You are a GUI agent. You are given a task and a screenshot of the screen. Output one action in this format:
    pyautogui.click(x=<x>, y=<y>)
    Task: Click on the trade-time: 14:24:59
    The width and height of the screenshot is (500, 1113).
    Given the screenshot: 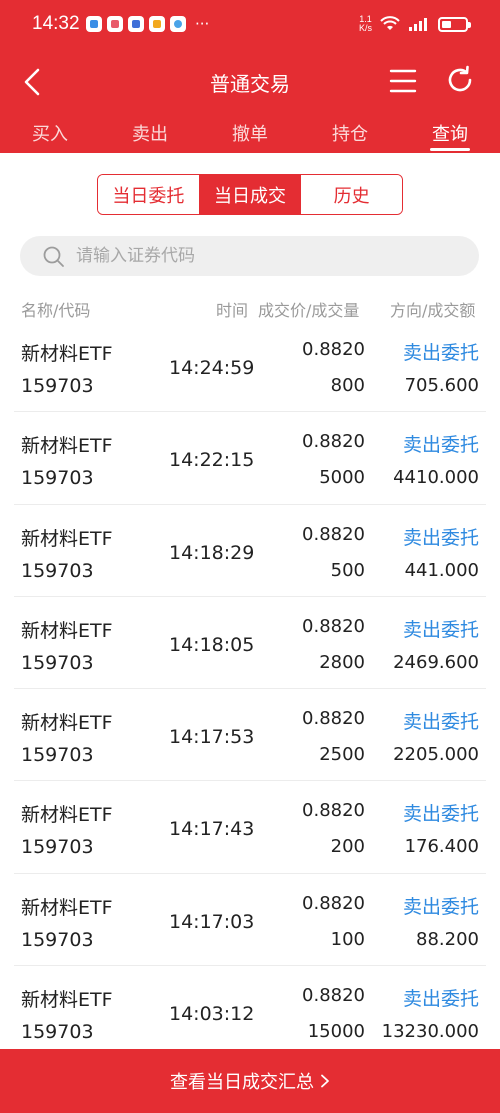 What is the action you would take?
    pyautogui.click(x=212, y=368)
    